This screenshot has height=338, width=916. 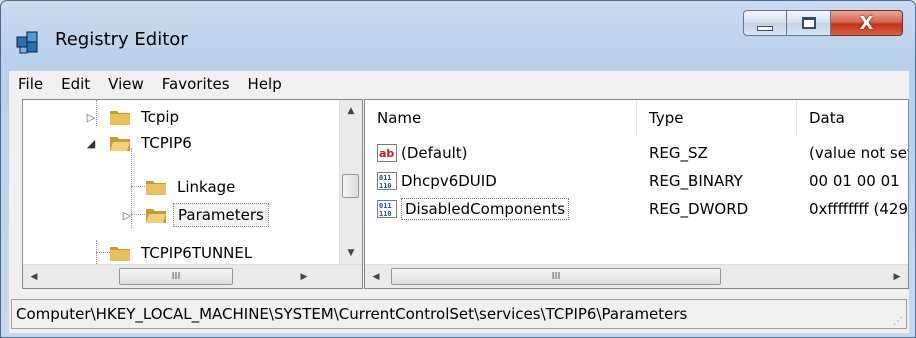 What do you see at coordinates (121, 39) in the screenshot?
I see `window-title: Registry Editor` at bounding box center [121, 39].